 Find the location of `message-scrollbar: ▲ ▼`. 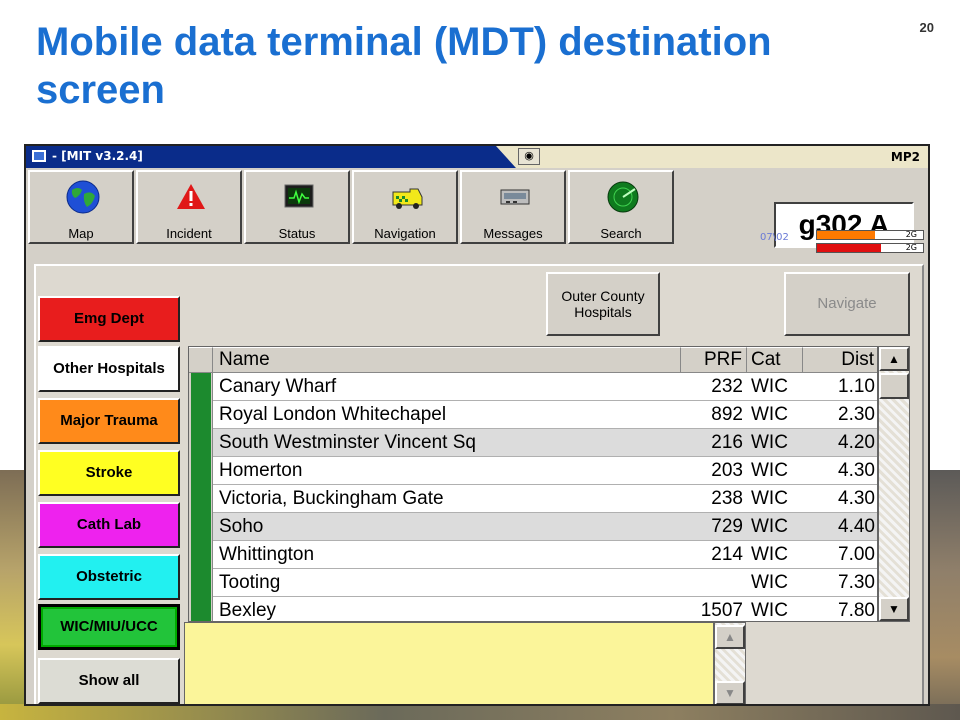

message-scrollbar: ▲ ▼ is located at coordinates (730, 663).